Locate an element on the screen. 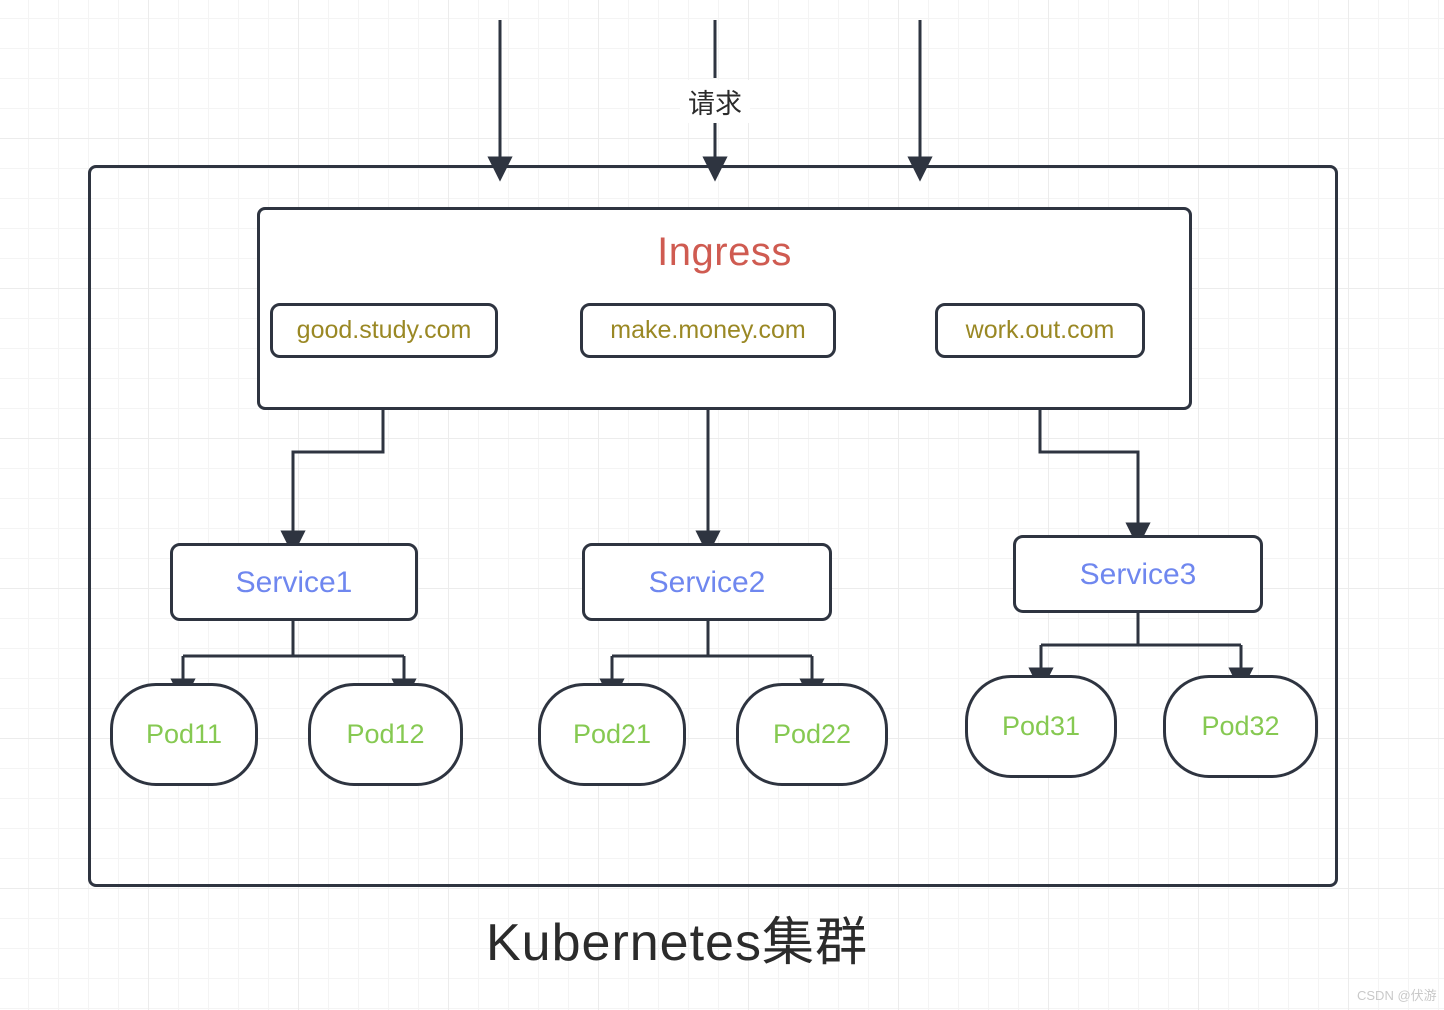 Image resolution: width=1444 pixels, height=1010 pixels. service-2-box: Service2 is located at coordinates (707, 582).